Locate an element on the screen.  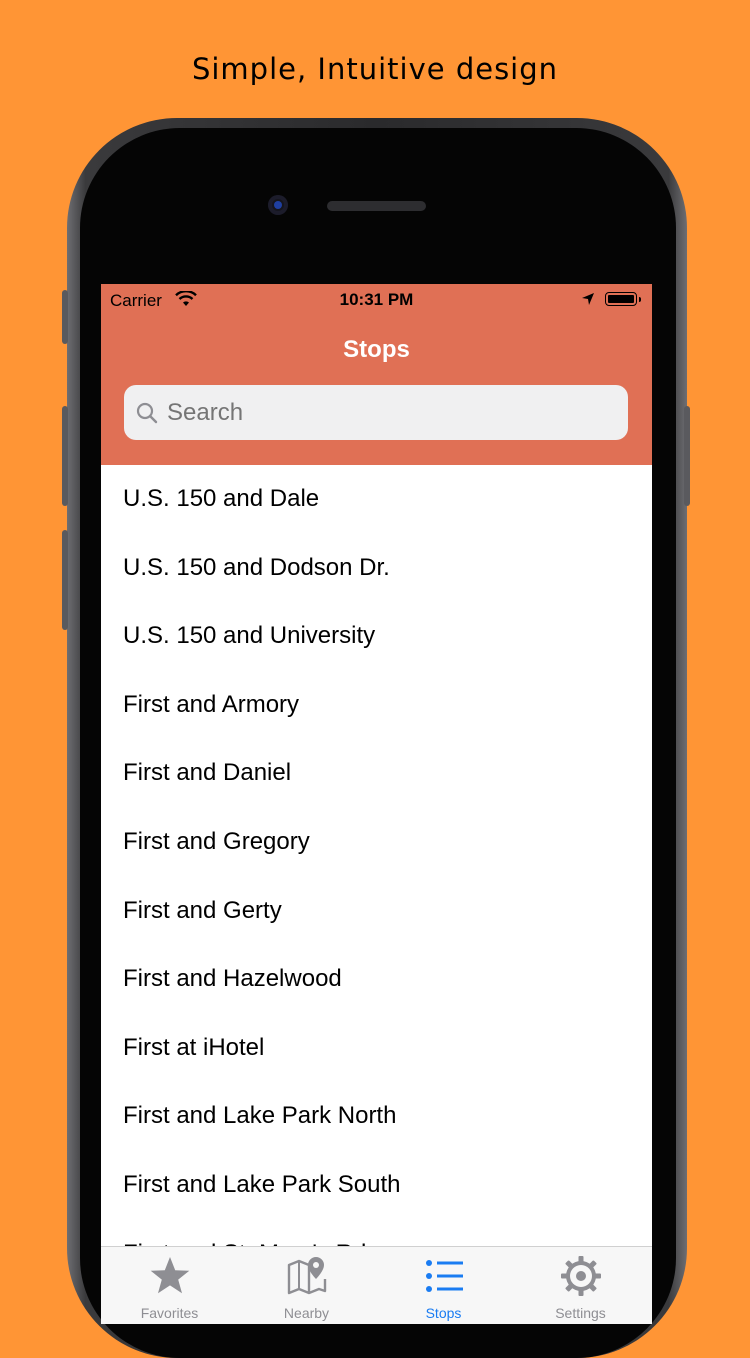
status-bar: Carrier 10:31 PM is located at coordinates (376, 300).